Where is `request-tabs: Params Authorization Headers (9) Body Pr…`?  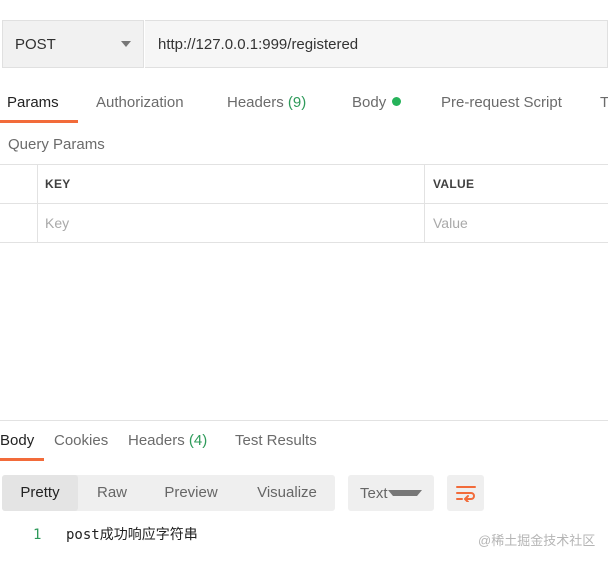 request-tabs: Params Authorization Headers (9) Body Pr… is located at coordinates (304, 104).